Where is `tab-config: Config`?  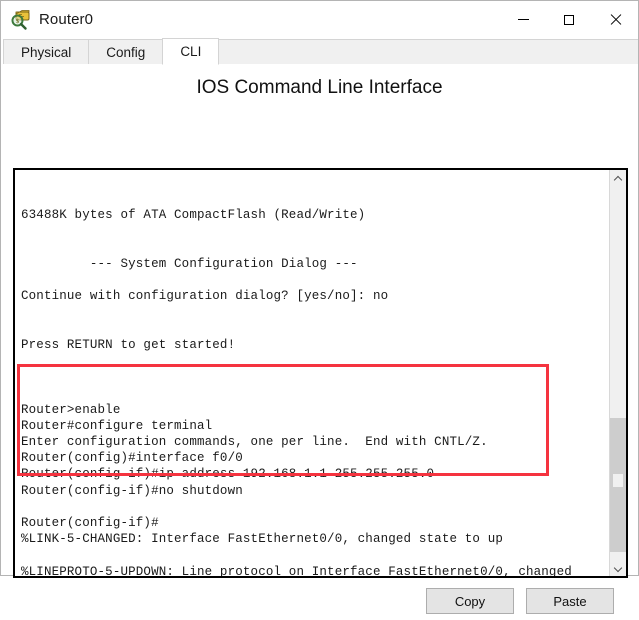 tab-config: Config is located at coordinates (126, 52).